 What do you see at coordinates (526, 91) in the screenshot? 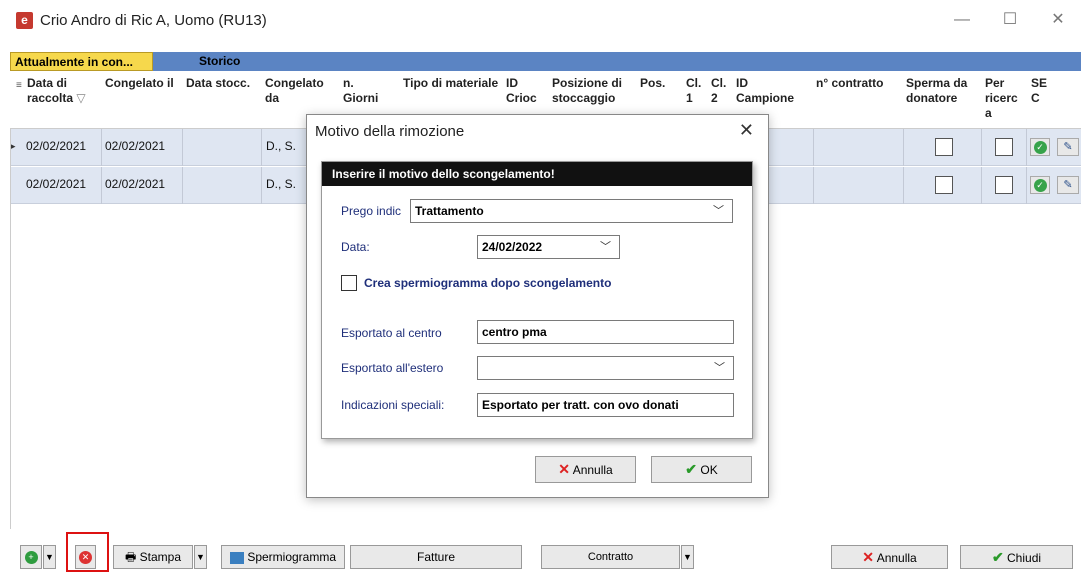
I see `col-id-crioc: ID Crioc` at bounding box center [526, 91].